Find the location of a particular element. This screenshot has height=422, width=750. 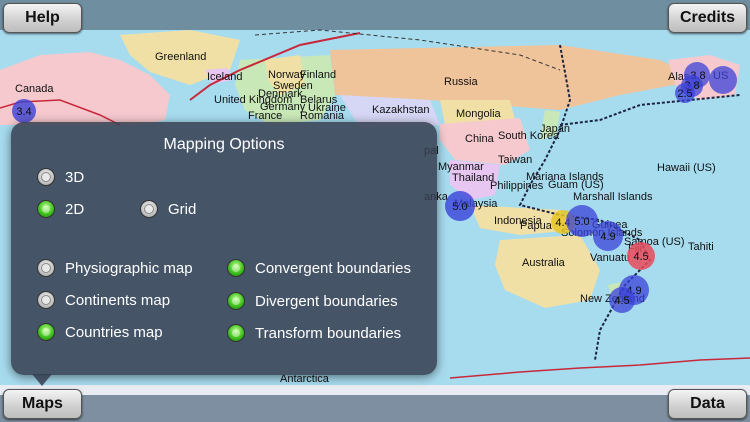

option-continents-map: Continents map is located at coordinates (103, 300).